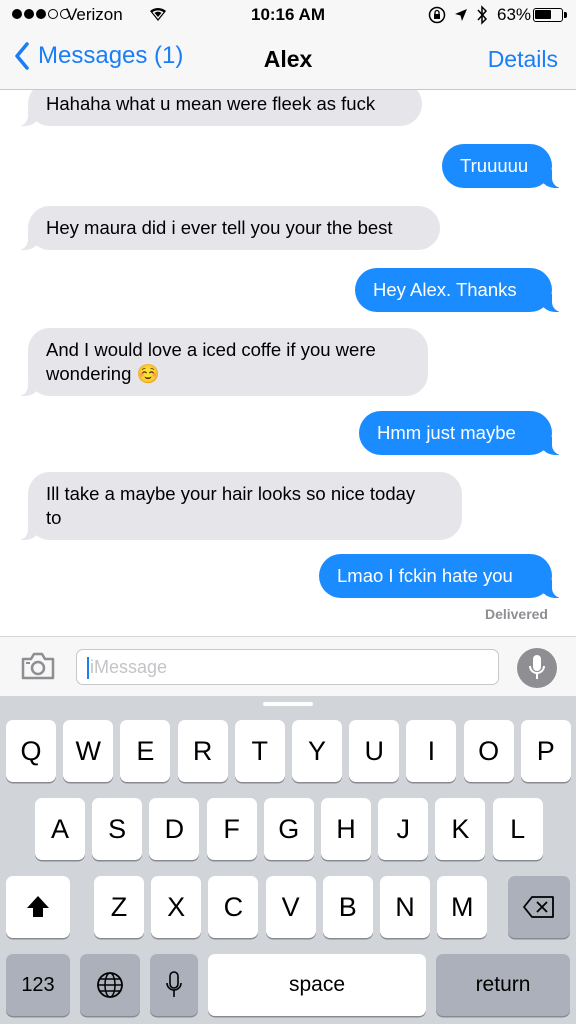 The width and height of the screenshot is (576, 1024). I want to click on key-x: X, so click(176, 907).